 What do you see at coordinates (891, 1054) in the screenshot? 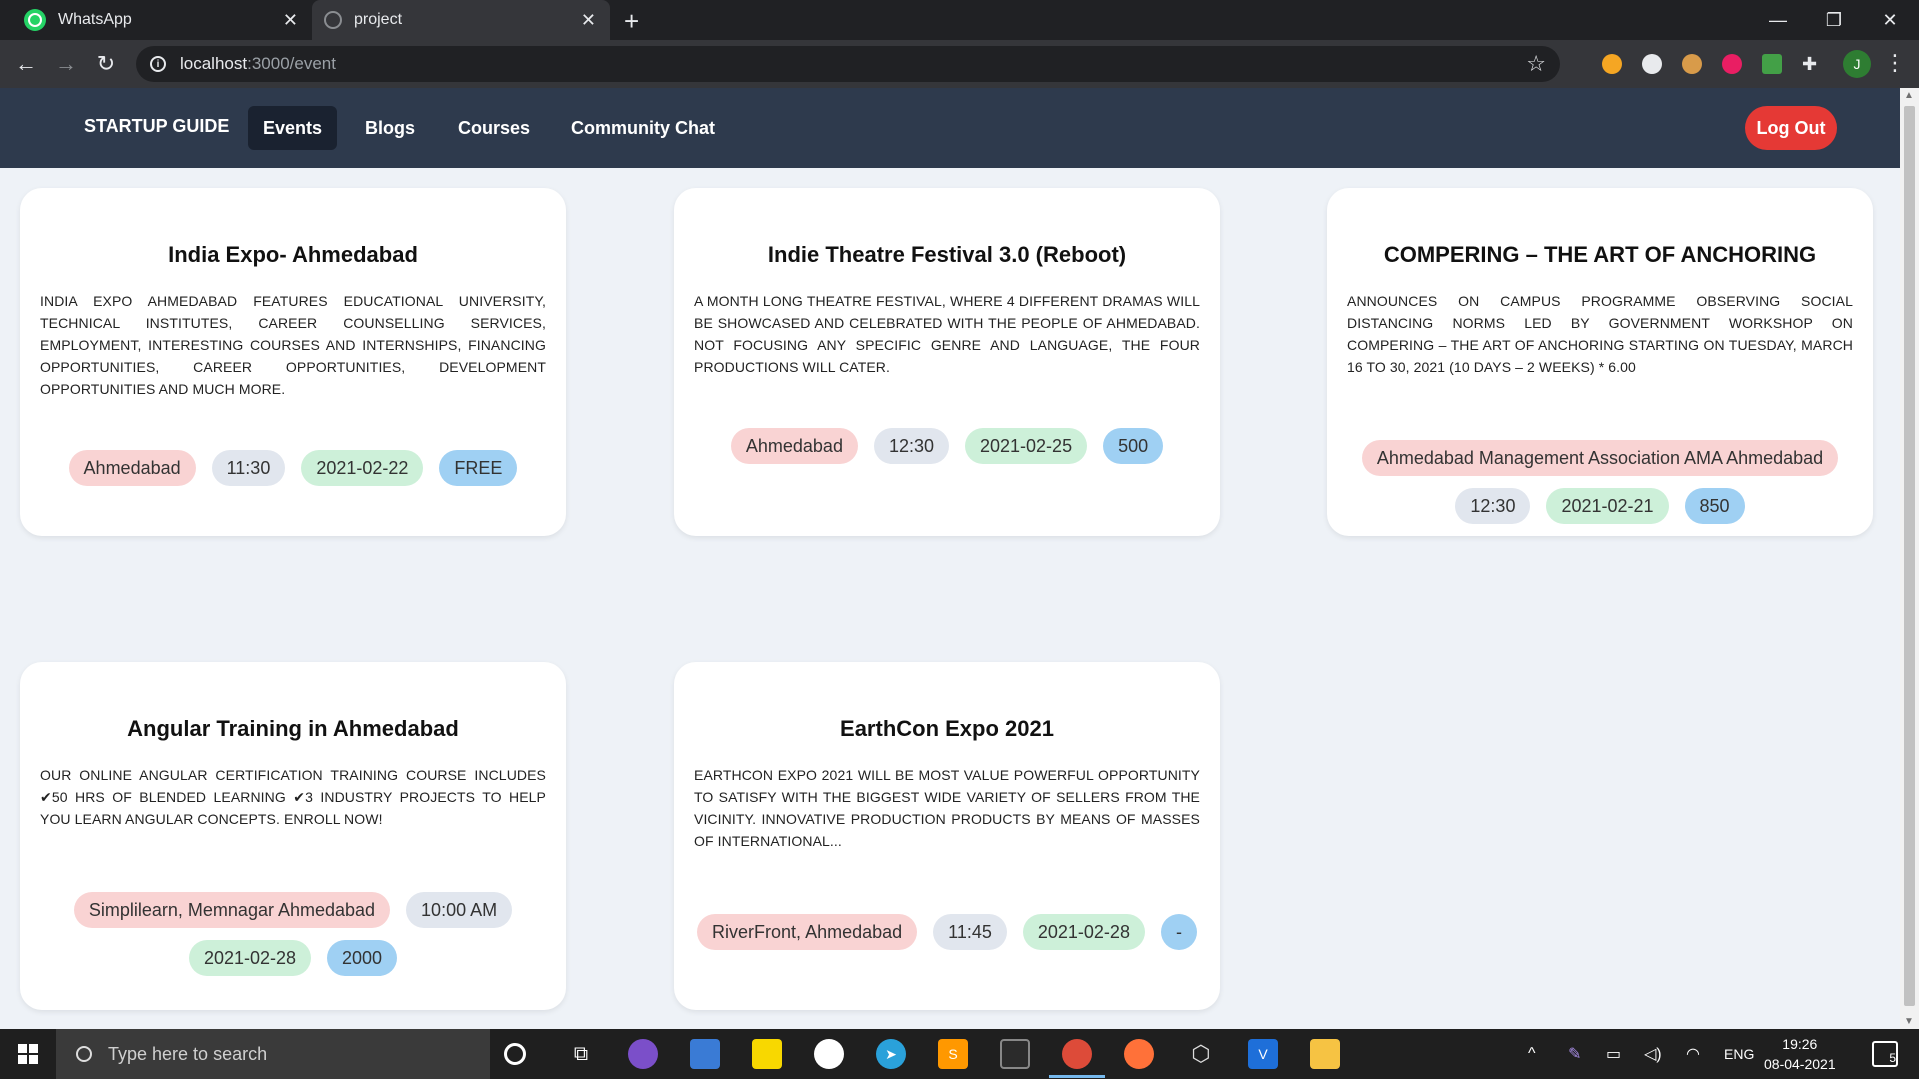
I see `telegram-icon: ➤` at bounding box center [891, 1054].